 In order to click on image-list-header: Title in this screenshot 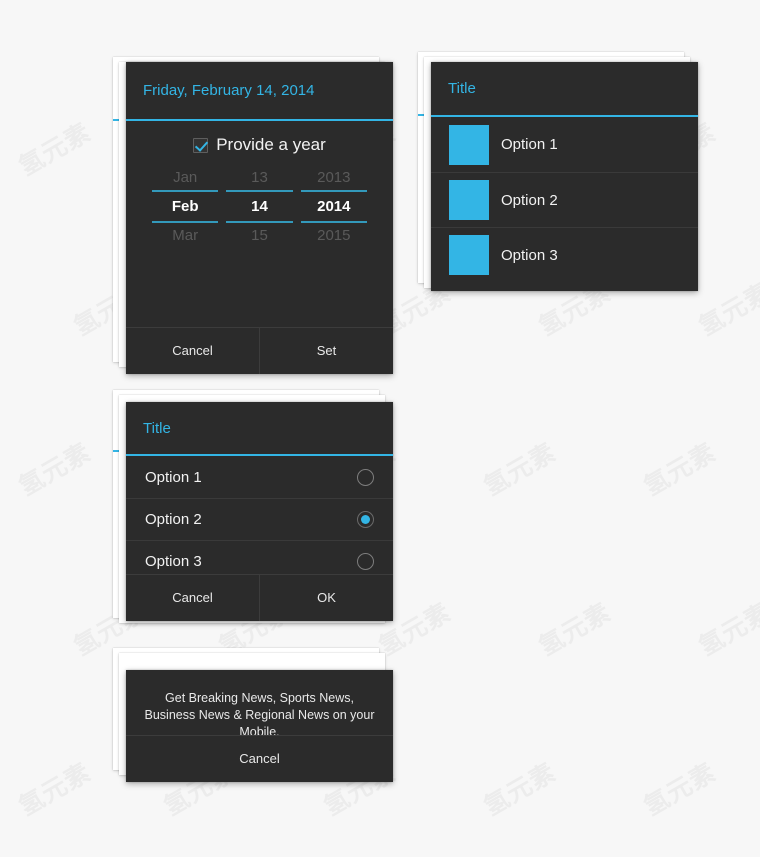, I will do `click(564, 89)`.